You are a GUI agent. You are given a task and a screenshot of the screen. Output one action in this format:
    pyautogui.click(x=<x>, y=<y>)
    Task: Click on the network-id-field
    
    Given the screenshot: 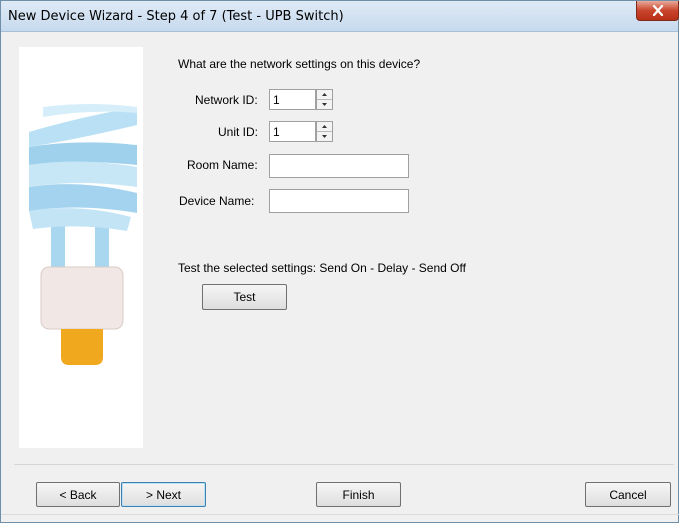 What is the action you would take?
    pyautogui.click(x=292, y=99)
    